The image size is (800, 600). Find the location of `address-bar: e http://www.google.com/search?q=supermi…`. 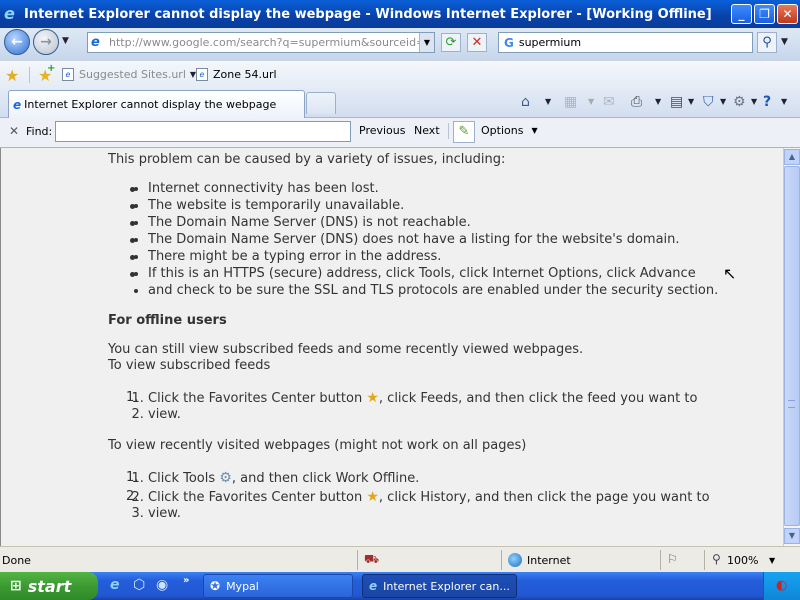

address-bar: e http://www.google.com/search?q=supermi… is located at coordinates (261, 42).